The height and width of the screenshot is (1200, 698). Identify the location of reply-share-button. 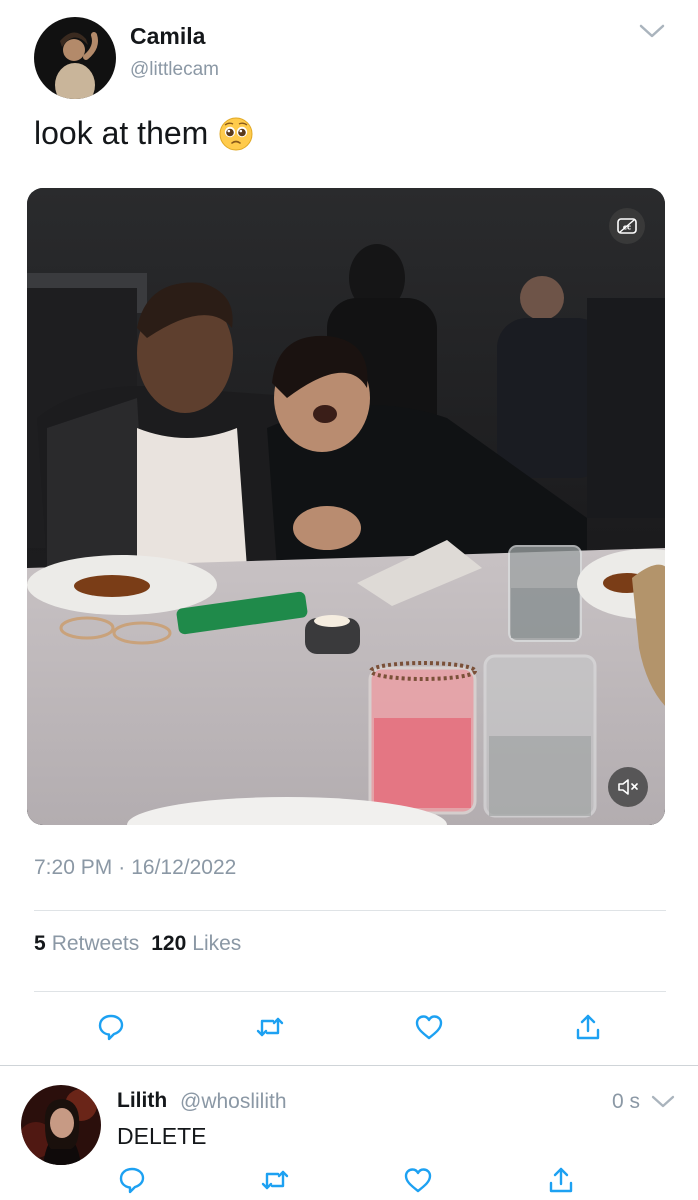
(561, 1180).